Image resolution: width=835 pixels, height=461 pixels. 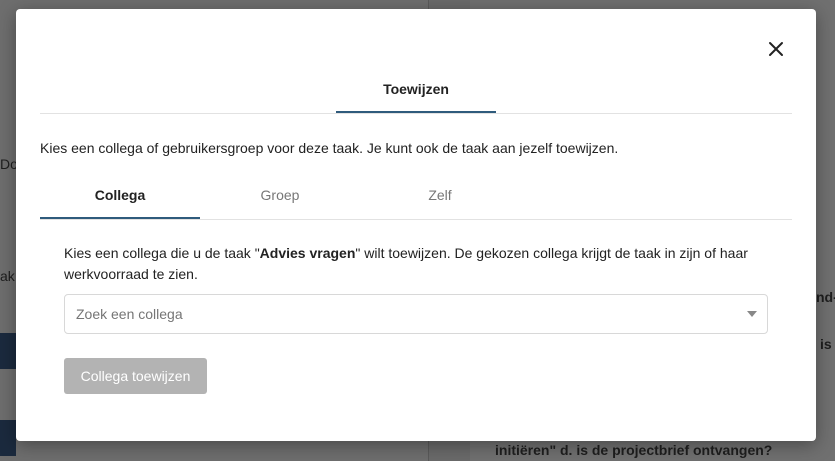 What do you see at coordinates (120, 199) in the screenshot?
I see `tab-collega: Collega` at bounding box center [120, 199].